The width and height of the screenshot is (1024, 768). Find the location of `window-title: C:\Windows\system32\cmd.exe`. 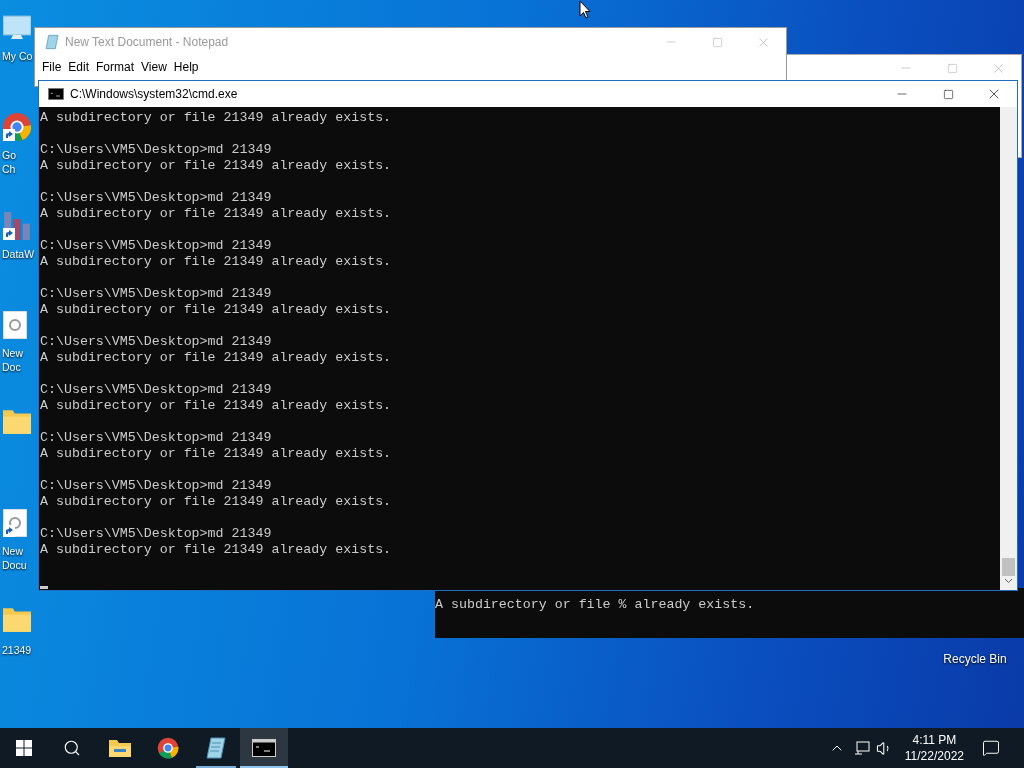

window-title: C:\Windows\system32\cmd.exe is located at coordinates (154, 94).